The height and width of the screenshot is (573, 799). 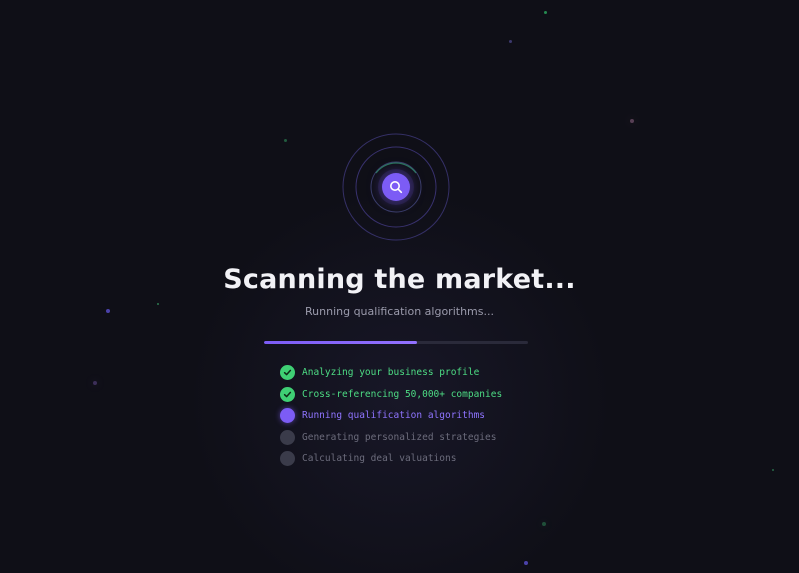 What do you see at coordinates (402, 394) in the screenshot?
I see `scan-step-label: Cross-referencing 50,000+ companies` at bounding box center [402, 394].